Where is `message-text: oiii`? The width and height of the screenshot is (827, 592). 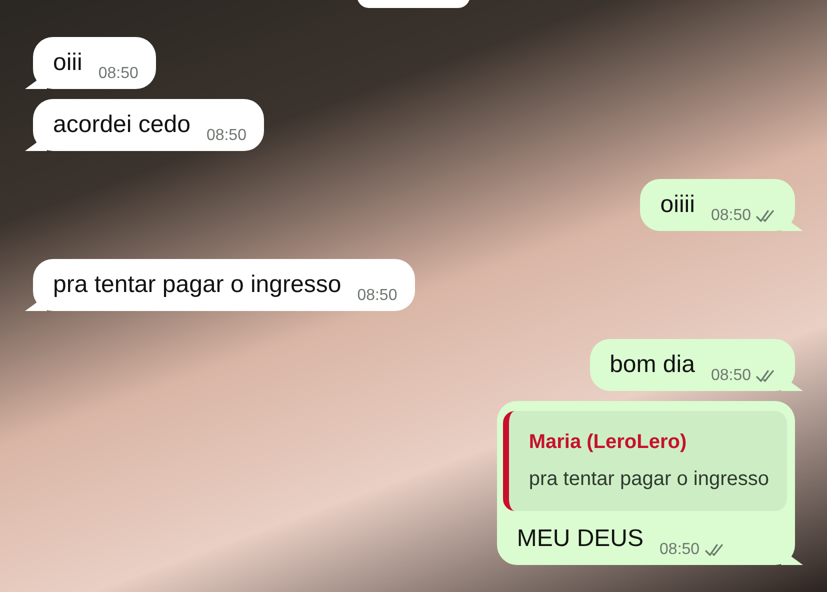 message-text: oiii is located at coordinates (67, 63).